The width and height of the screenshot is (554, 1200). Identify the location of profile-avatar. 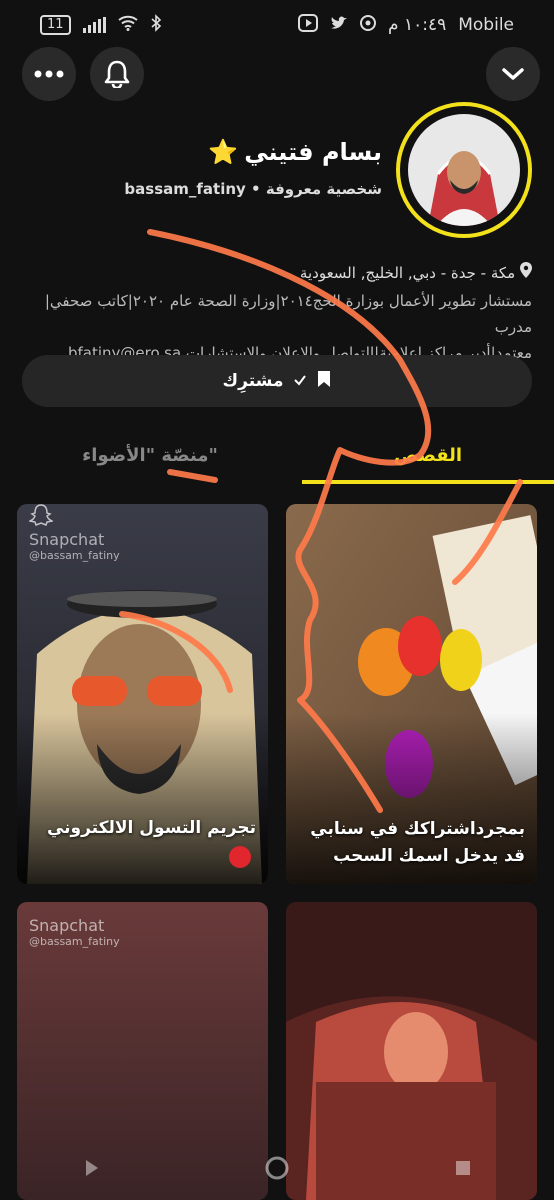
(464, 170).